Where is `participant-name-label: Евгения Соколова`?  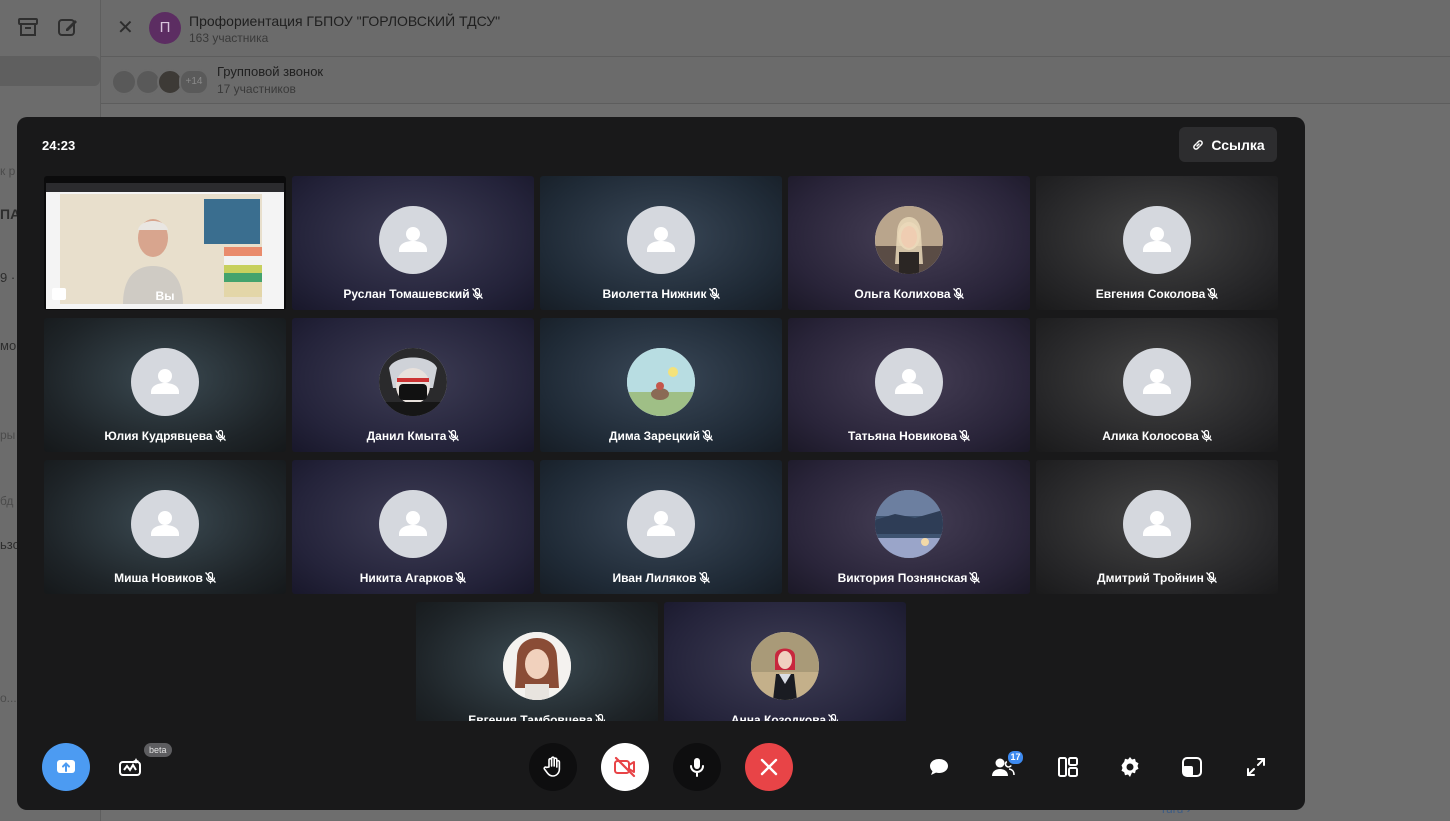
participant-name-label: Евгения Соколова is located at coordinates (1150, 294).